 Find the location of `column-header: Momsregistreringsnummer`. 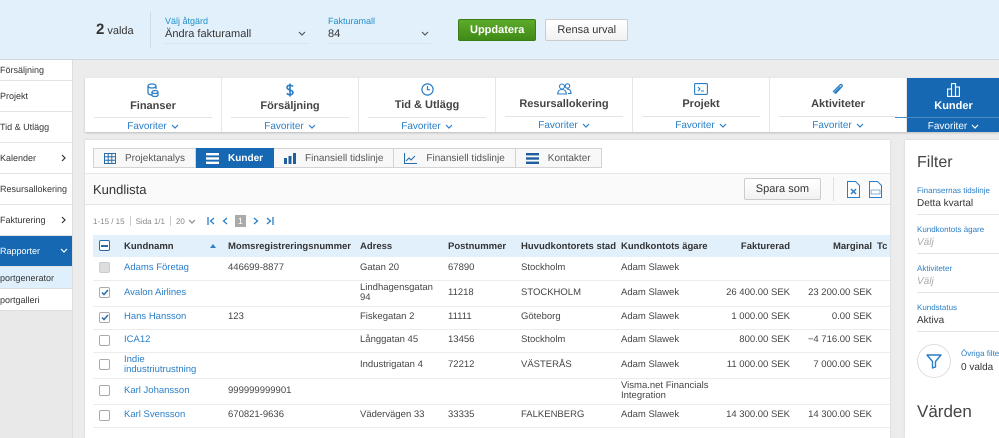

column-header: Momsregistreringsnummer is located at coordinates (290, 246).